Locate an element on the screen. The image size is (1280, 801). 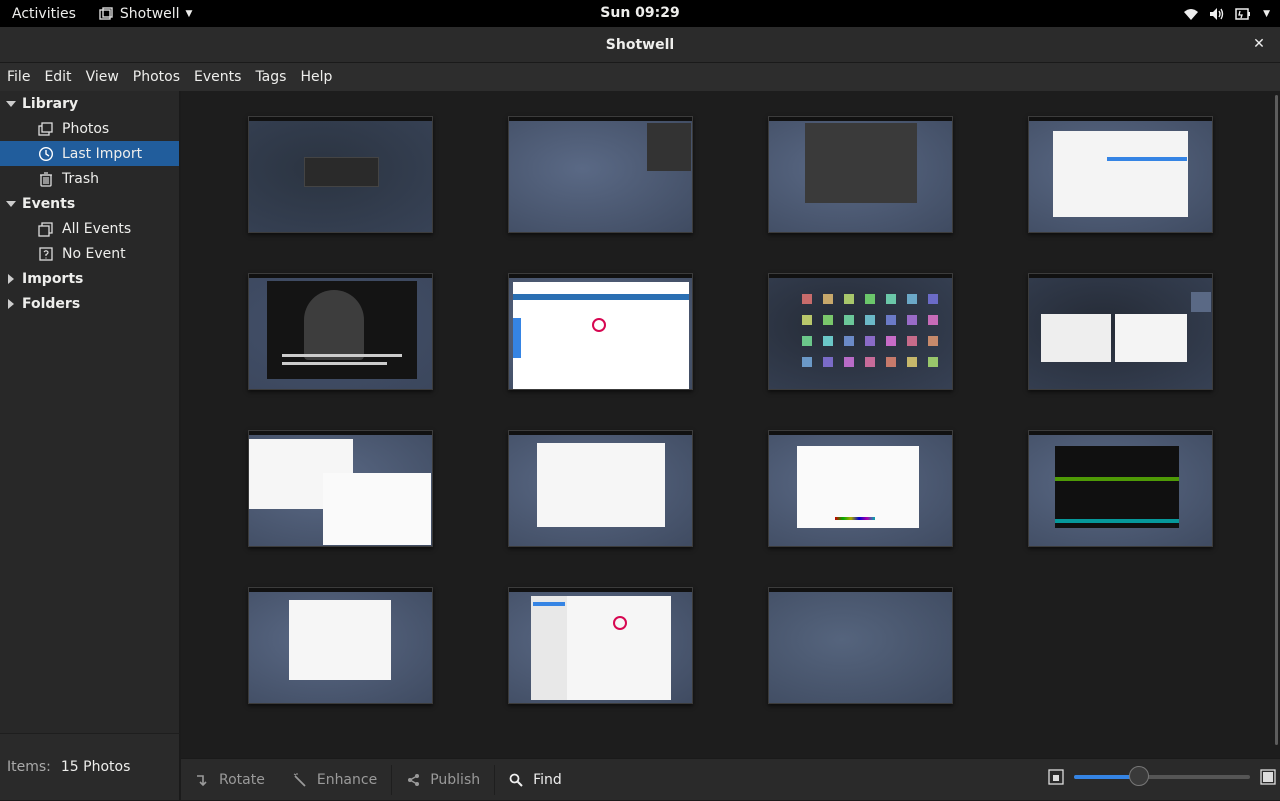
volume-icon is located at coordinates (1217, 13).